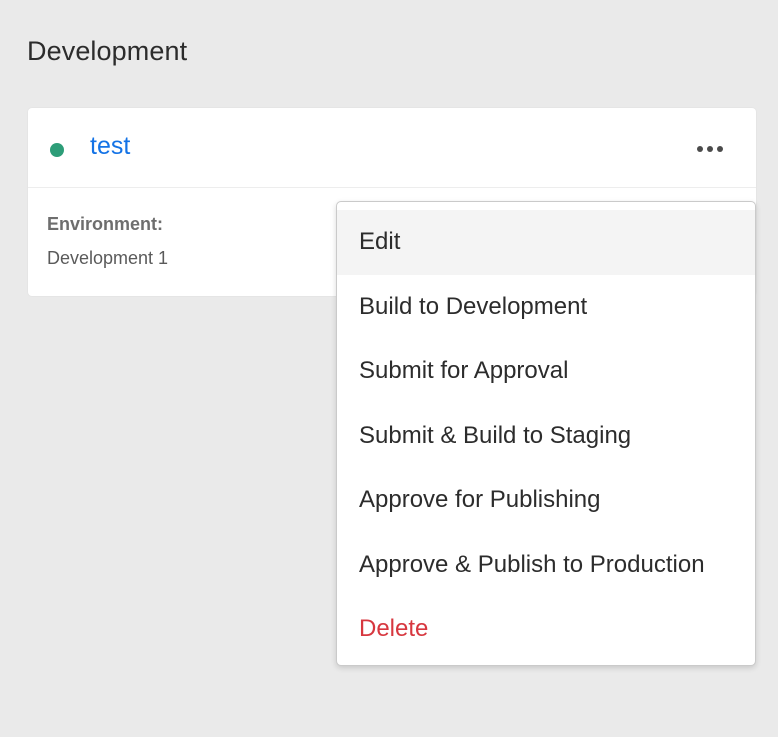 The image size is (778, 737). Describe the element at coordinates (546, 242) in the screenshot. I see `menu-item-edit: Edit` at that location.